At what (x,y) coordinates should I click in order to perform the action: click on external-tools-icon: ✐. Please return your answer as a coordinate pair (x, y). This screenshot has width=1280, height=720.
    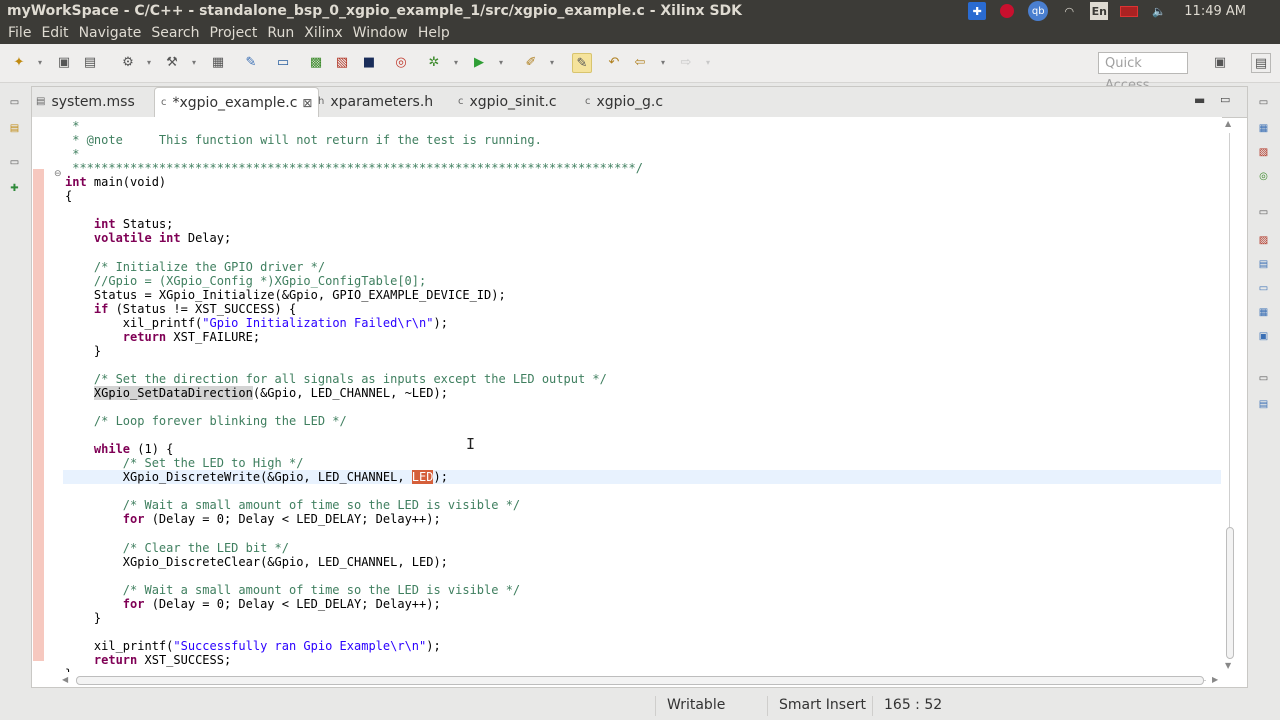
    Looking at the image, I should click on (531, 62).